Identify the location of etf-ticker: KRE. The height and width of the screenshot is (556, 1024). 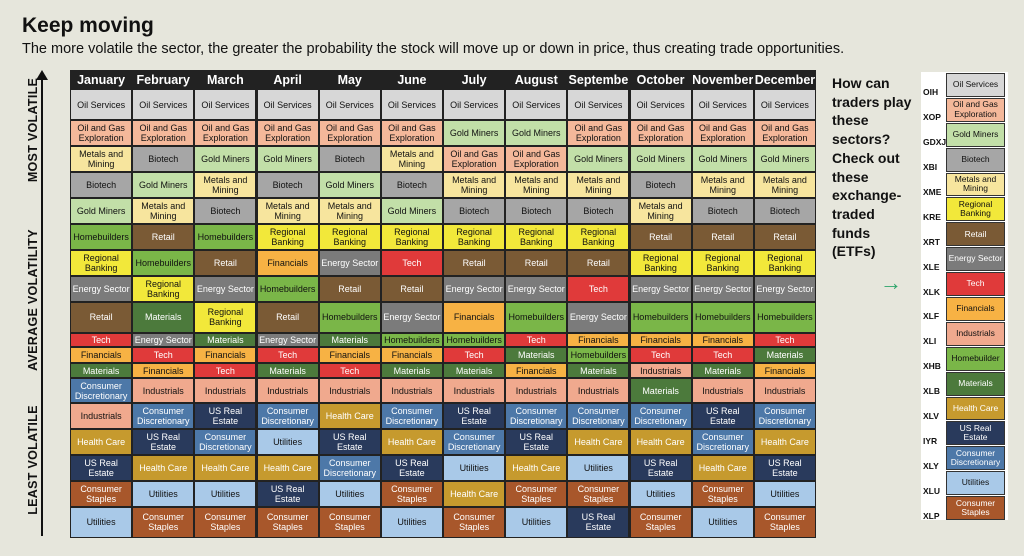
(932, 216).